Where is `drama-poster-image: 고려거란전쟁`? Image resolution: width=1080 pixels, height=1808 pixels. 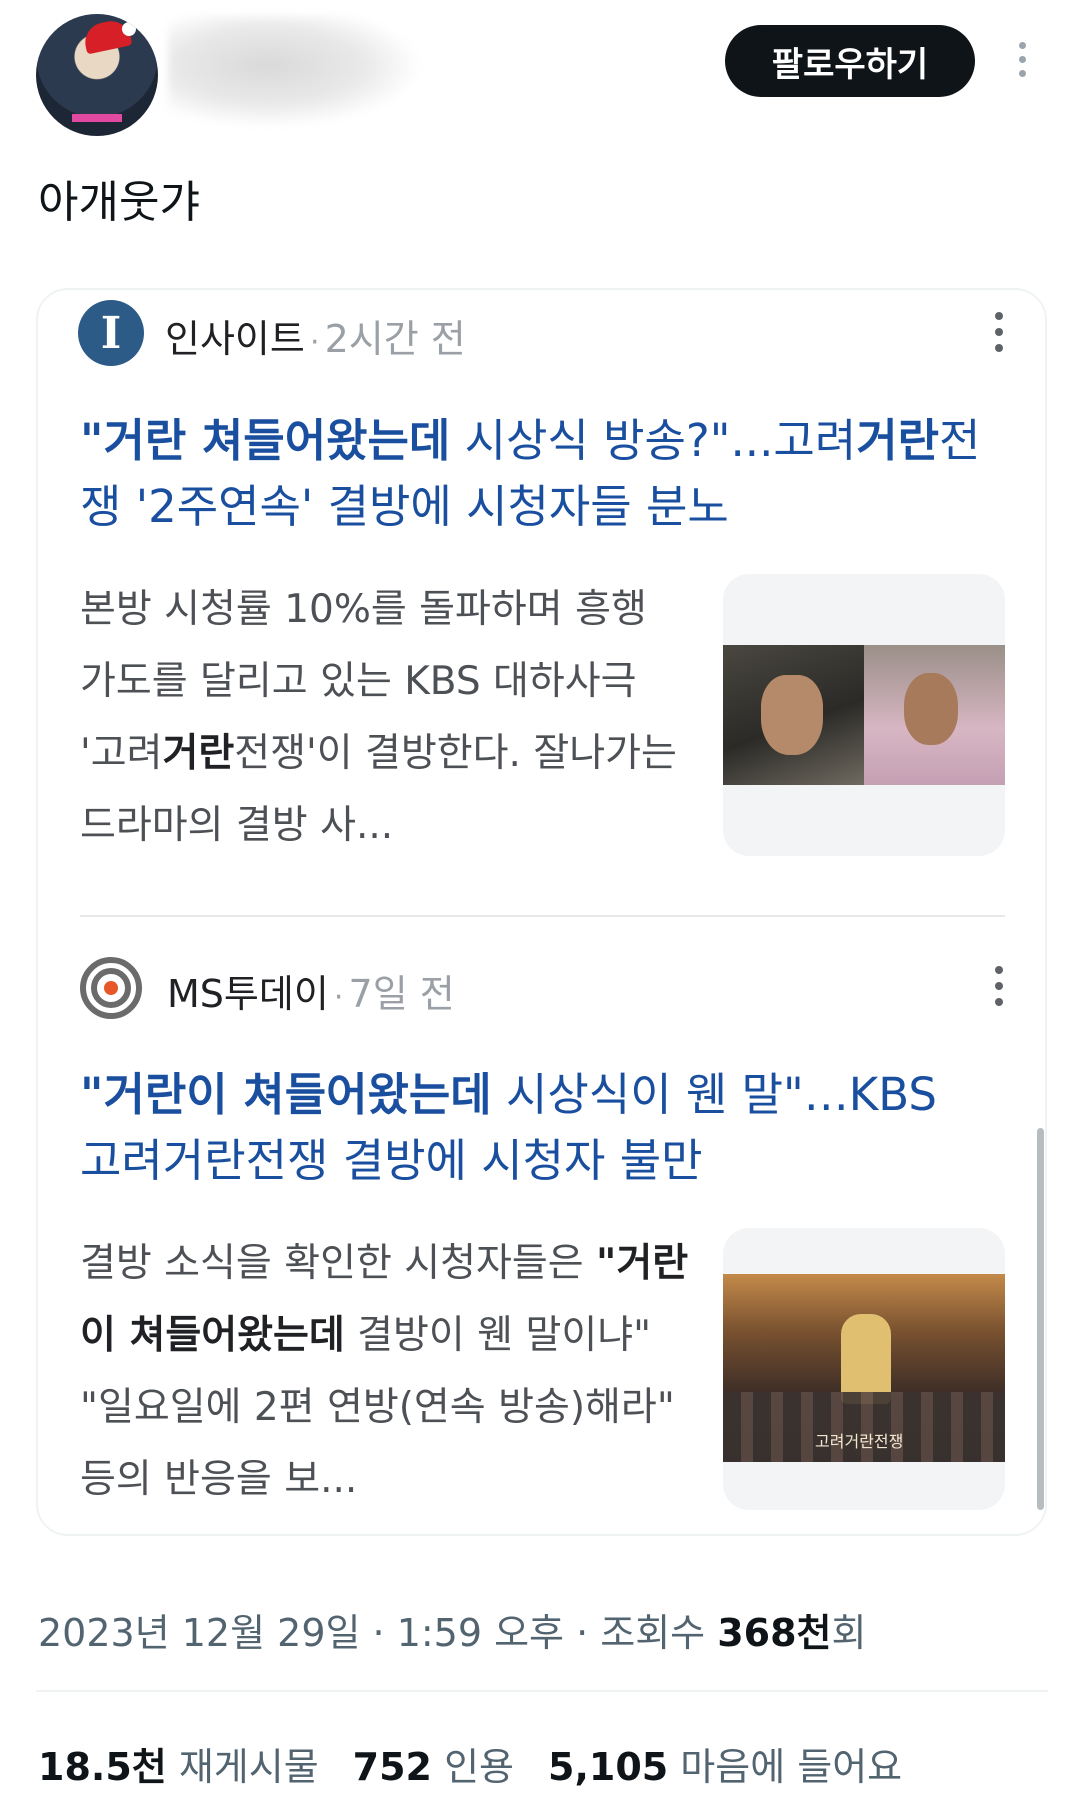 drama-poster-image: 고려거란전쟁 is located at coordinates (864, 1368).